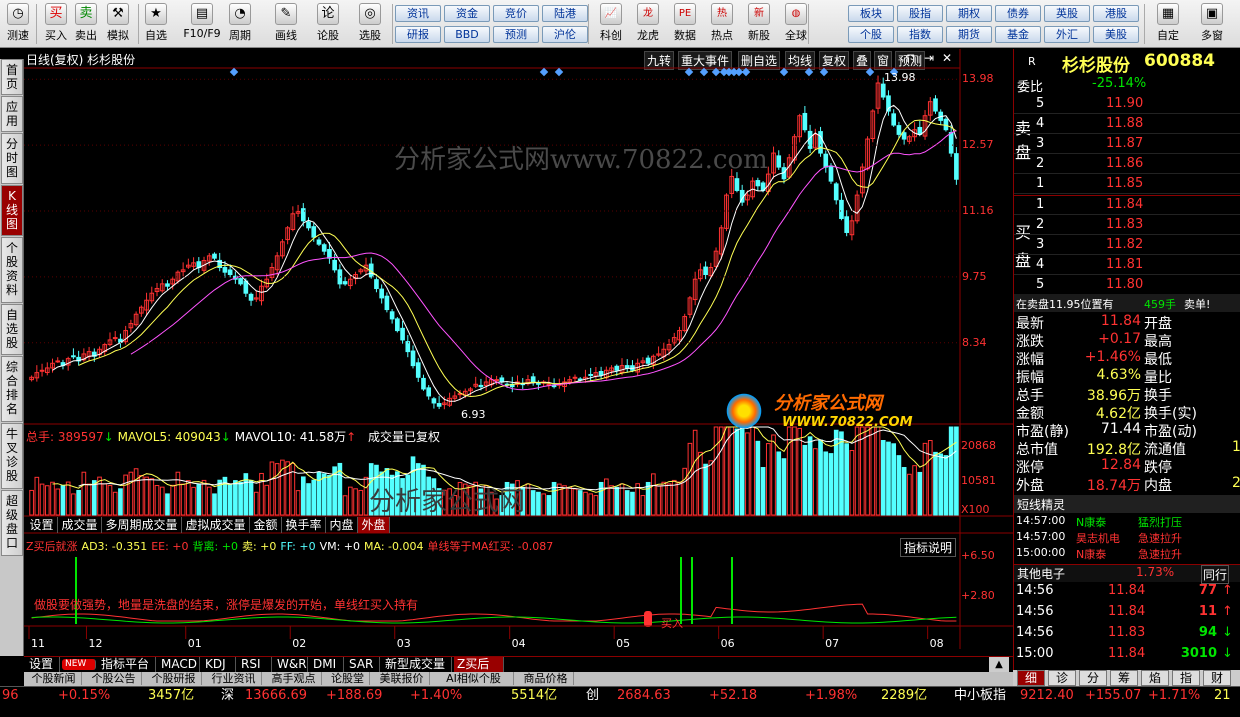 The image size is (1240, 717). What do you see at coordinates (1127, 246) in the screenshot?
I see `buy-order-row: 3 11.82` at bounding box center [1127, 246].